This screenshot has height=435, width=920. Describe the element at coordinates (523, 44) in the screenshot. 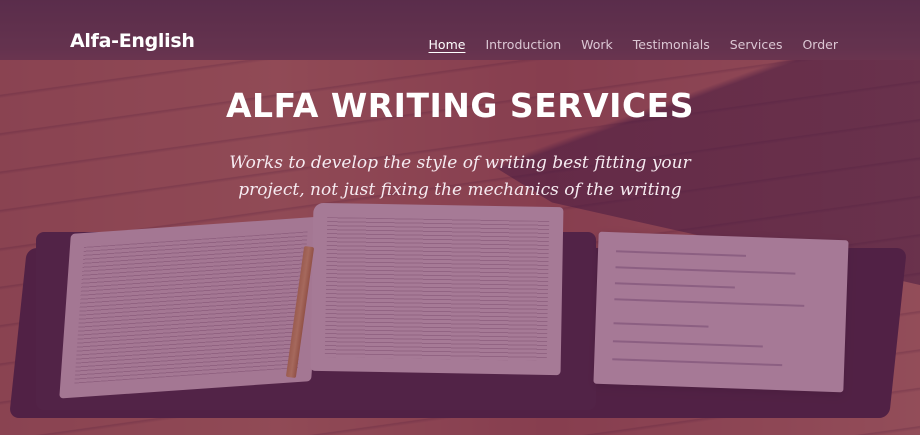

I see `nav-item-introduction: Introduction` at that location.